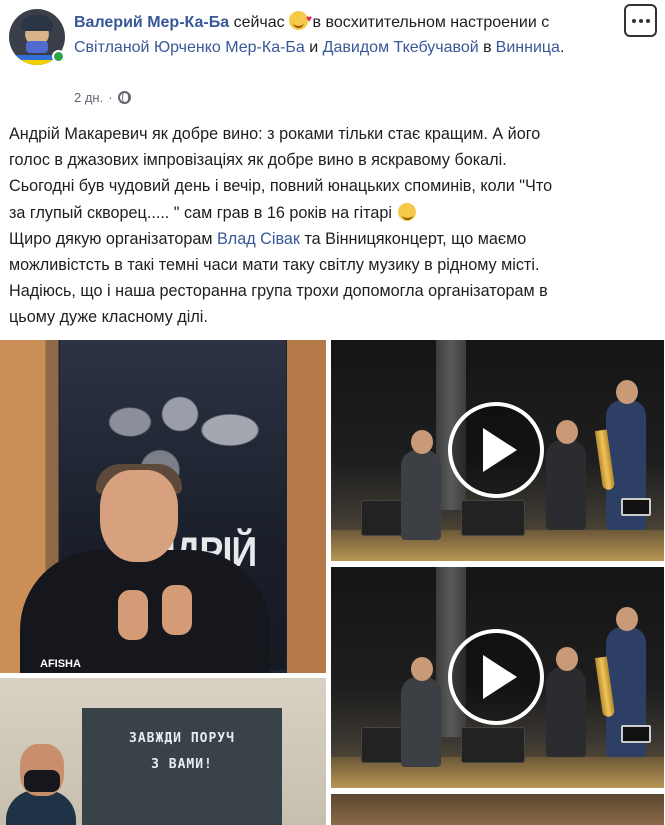  I want to click on location-link: Винница, so click(528, 47).